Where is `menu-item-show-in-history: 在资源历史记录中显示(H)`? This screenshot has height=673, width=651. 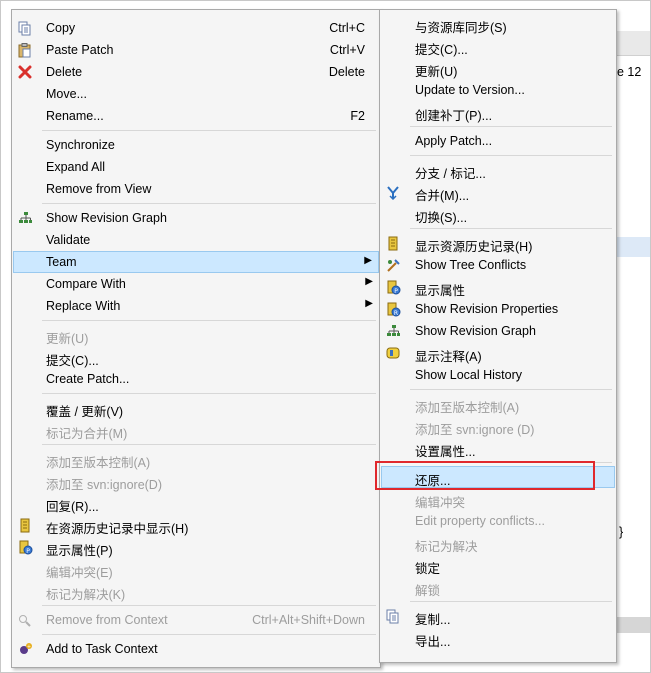 menu-item-show-in-history: 在资源历史记录中显示(H) is located at coordinates (196, 525).